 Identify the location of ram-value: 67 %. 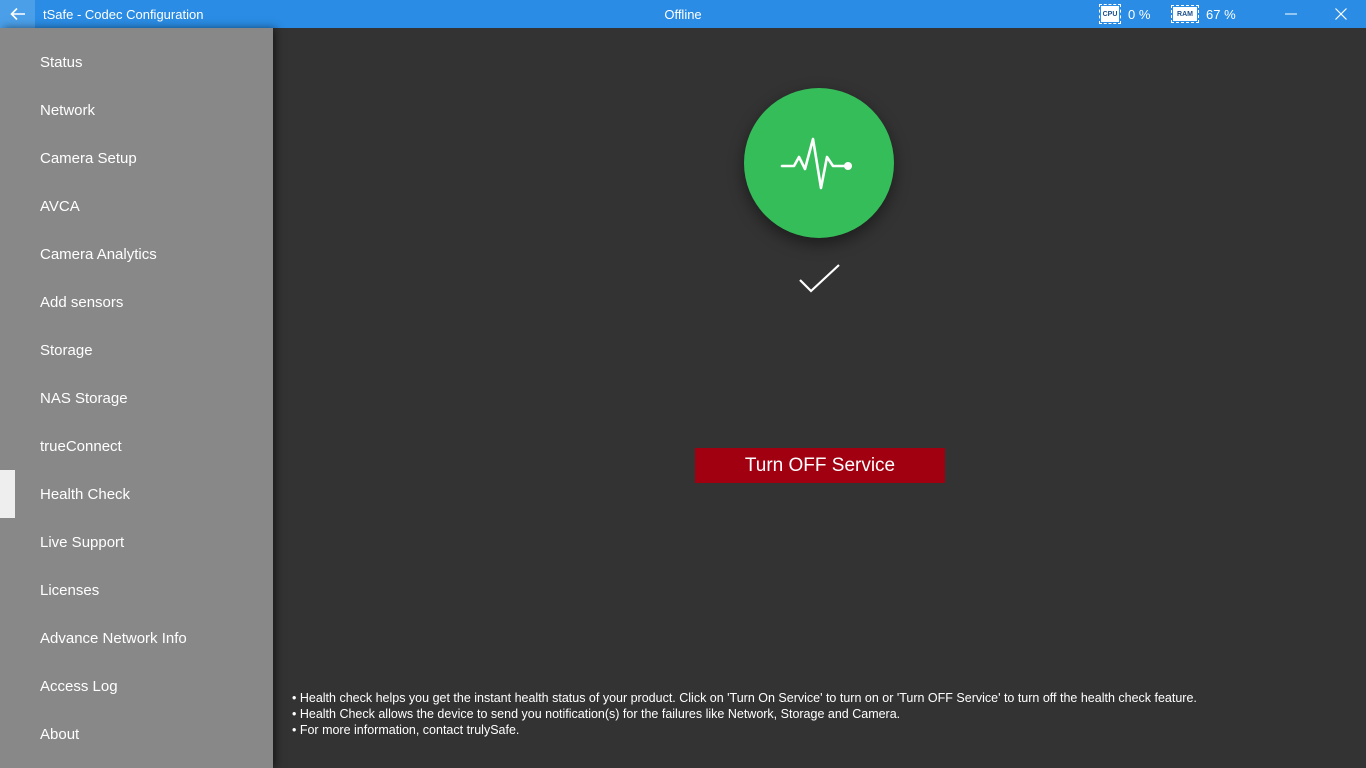
(1221, 14).